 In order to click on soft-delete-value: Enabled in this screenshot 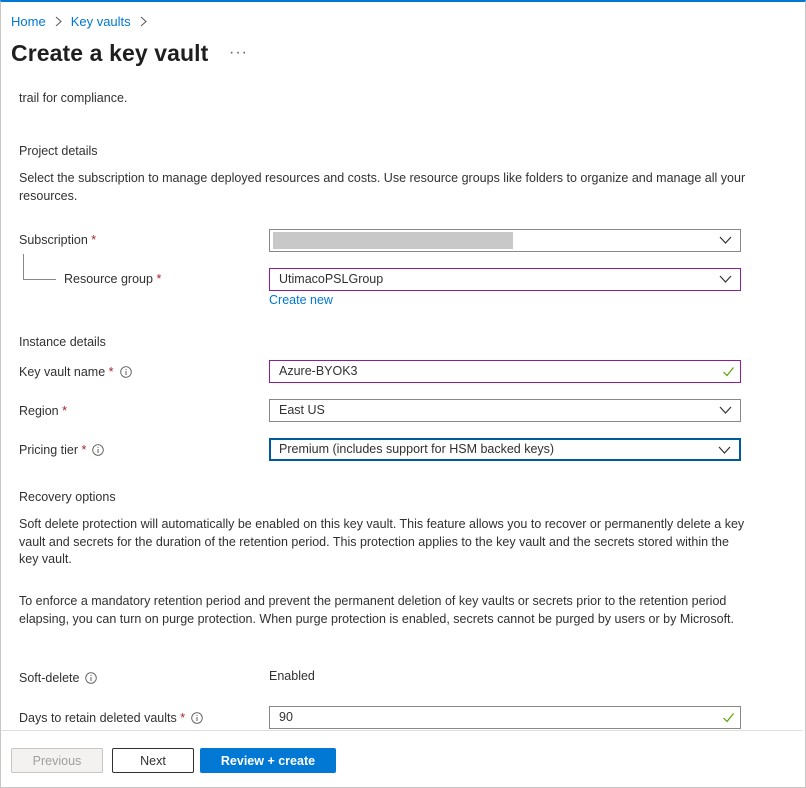, I will do `click(292, 676)`.